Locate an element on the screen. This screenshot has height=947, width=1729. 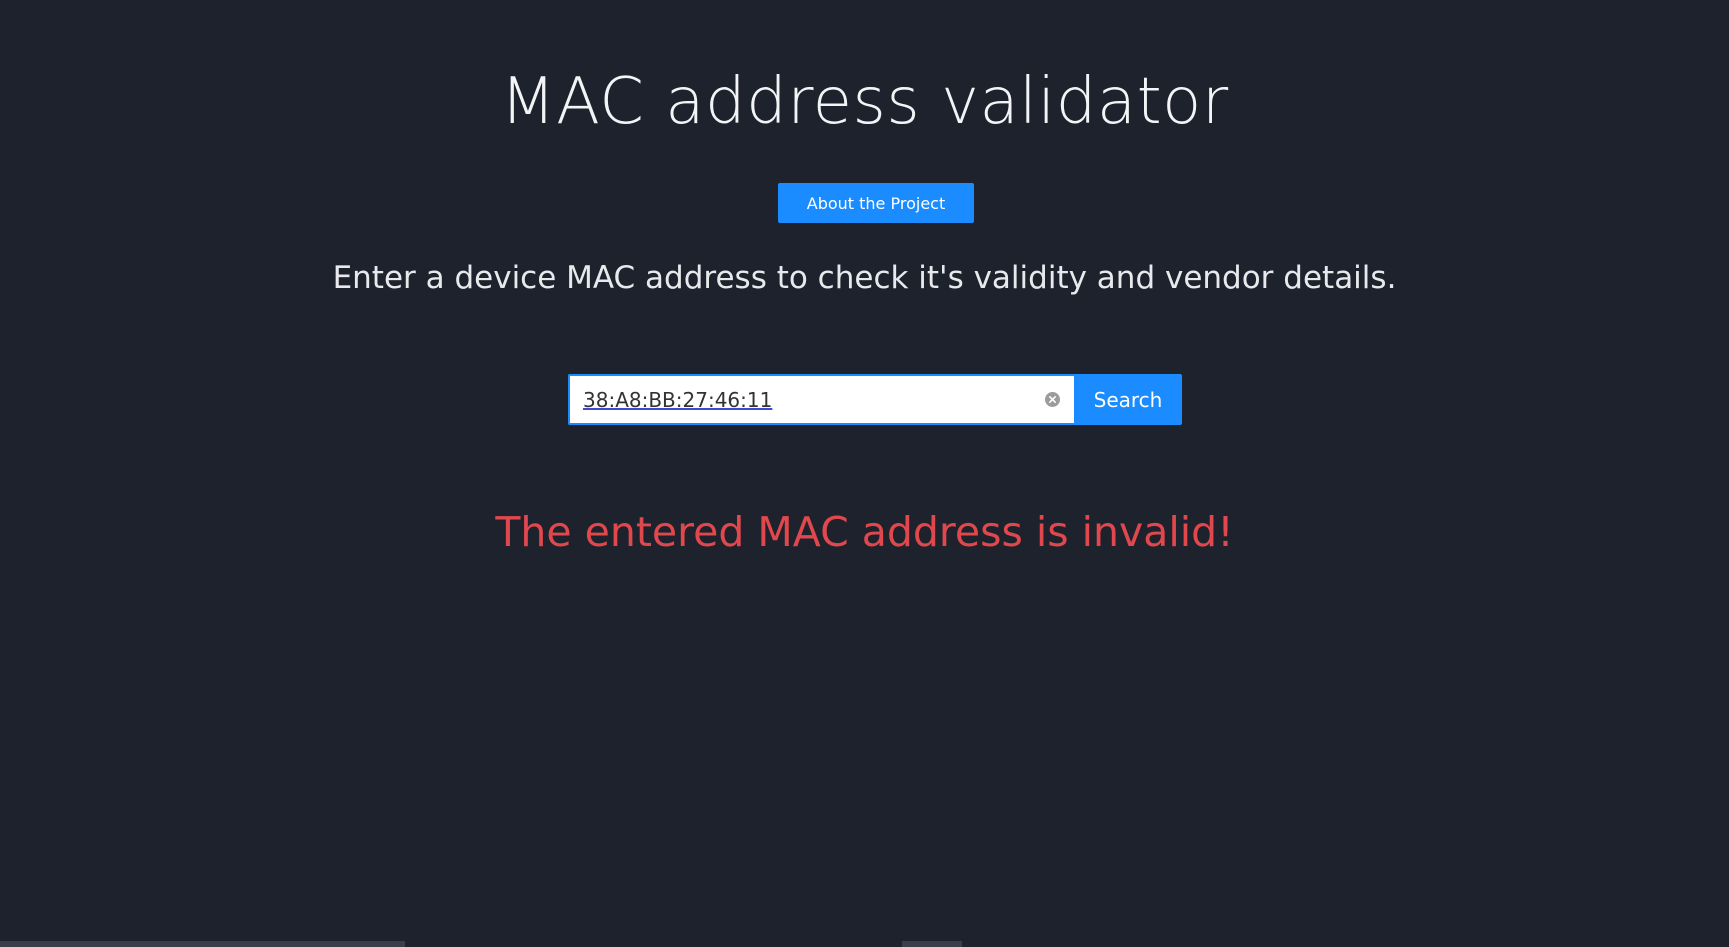
search-input-wrapper is located at coordinates (821, 399).